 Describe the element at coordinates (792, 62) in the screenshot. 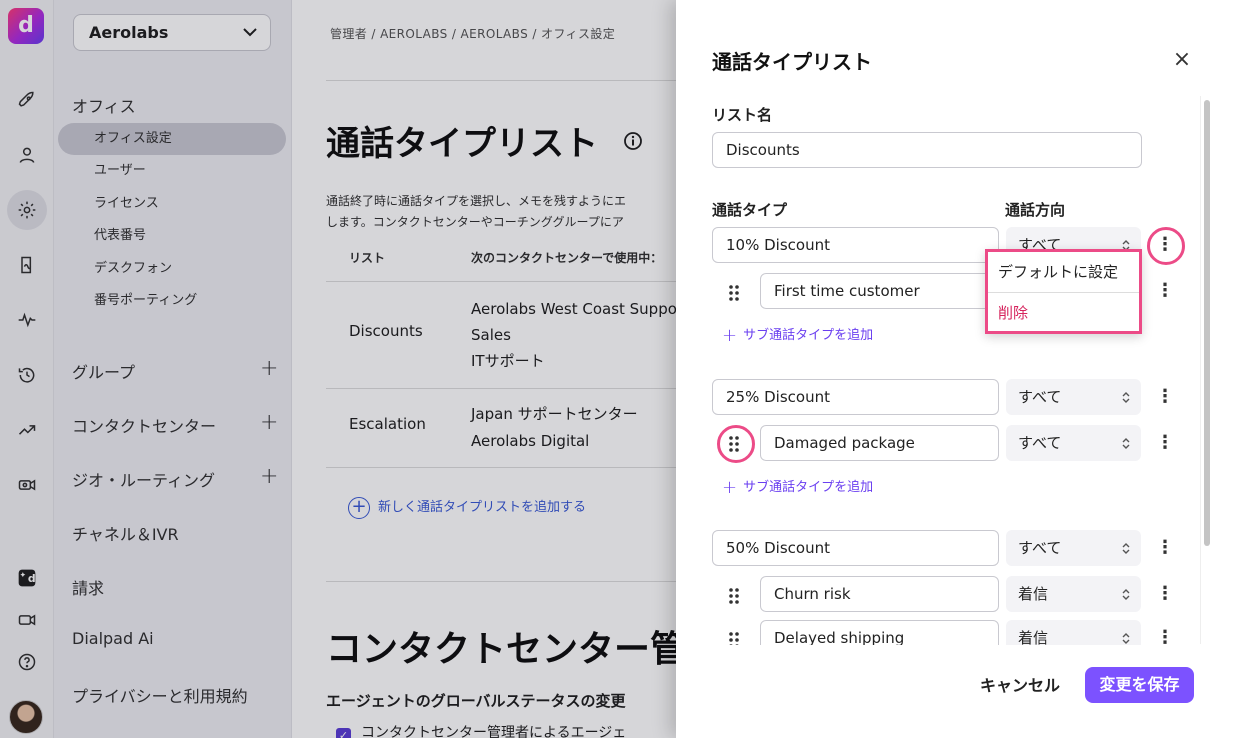

I see `drawer-title: 通話タイプリスト` at that location.